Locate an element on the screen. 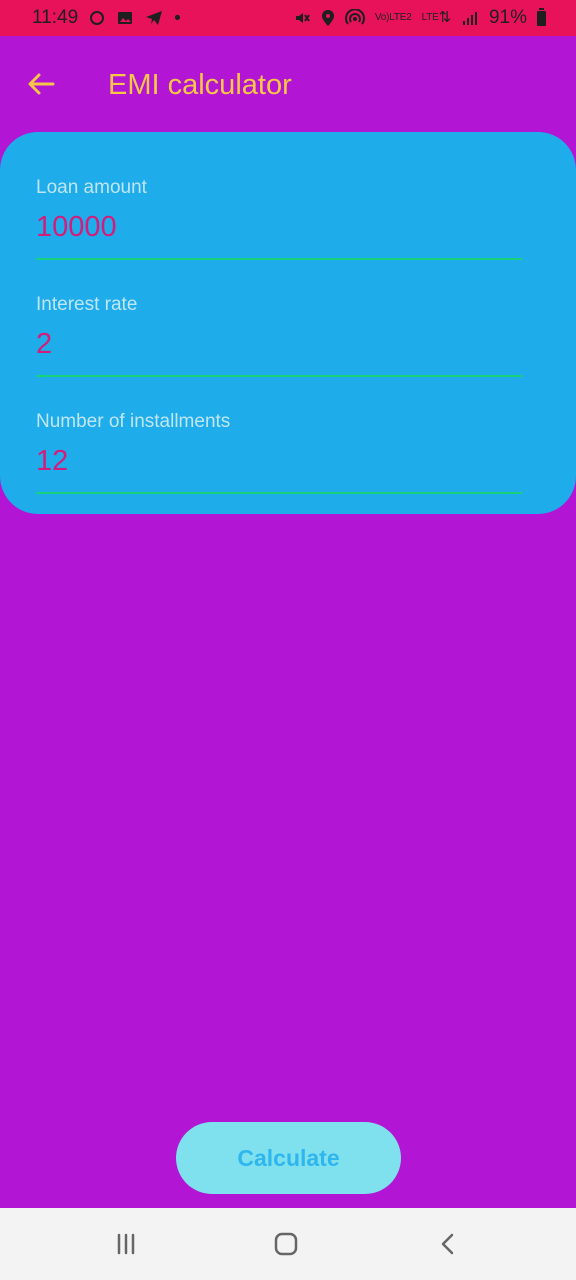 The height and width of the screenshot is (1280, 576). recent-apps-button is located at coordinates (126, 1244).